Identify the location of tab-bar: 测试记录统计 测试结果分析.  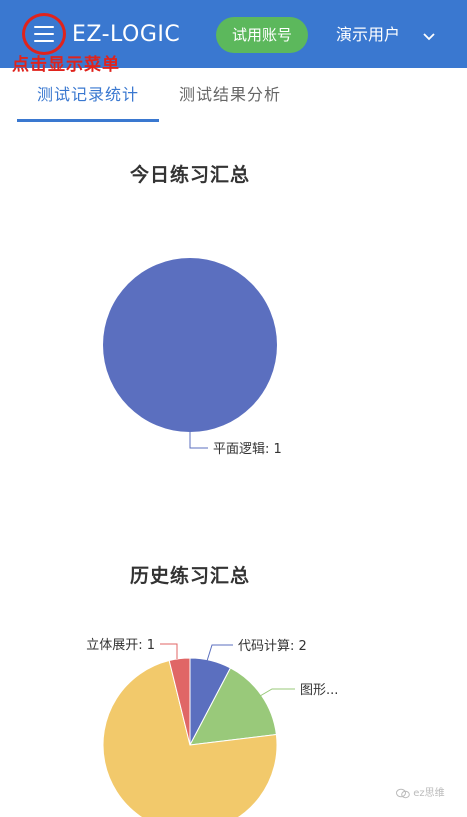
(233, 95).